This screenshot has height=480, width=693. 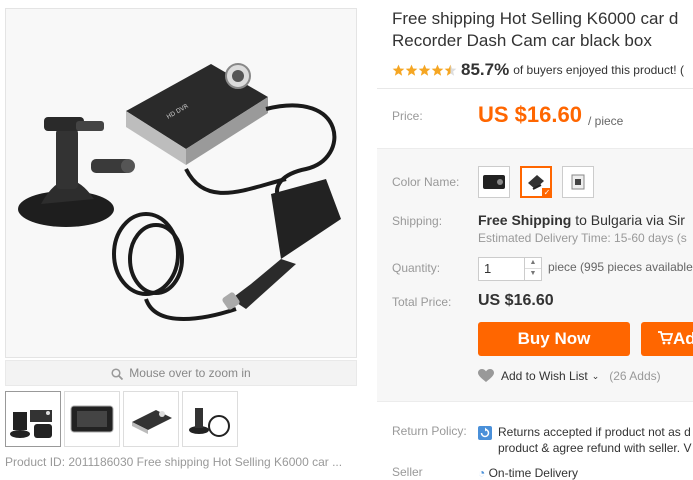 I want to click on ontime-text: On-time Delivery, so click(x=533, y=473).